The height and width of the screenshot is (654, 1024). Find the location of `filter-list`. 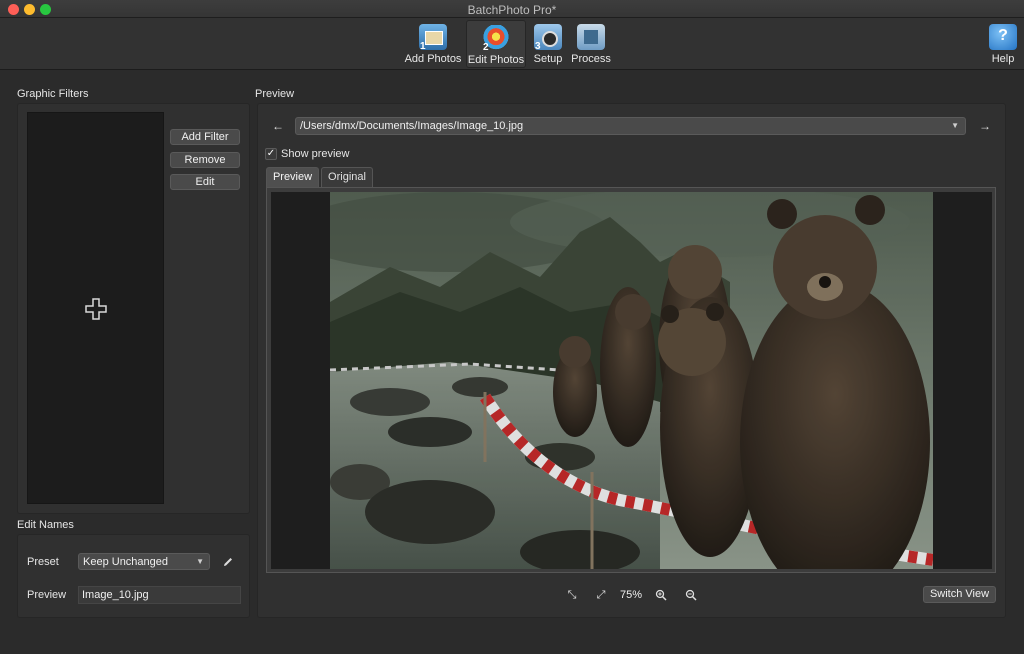

filter-list is located at coordinates (95, 308).